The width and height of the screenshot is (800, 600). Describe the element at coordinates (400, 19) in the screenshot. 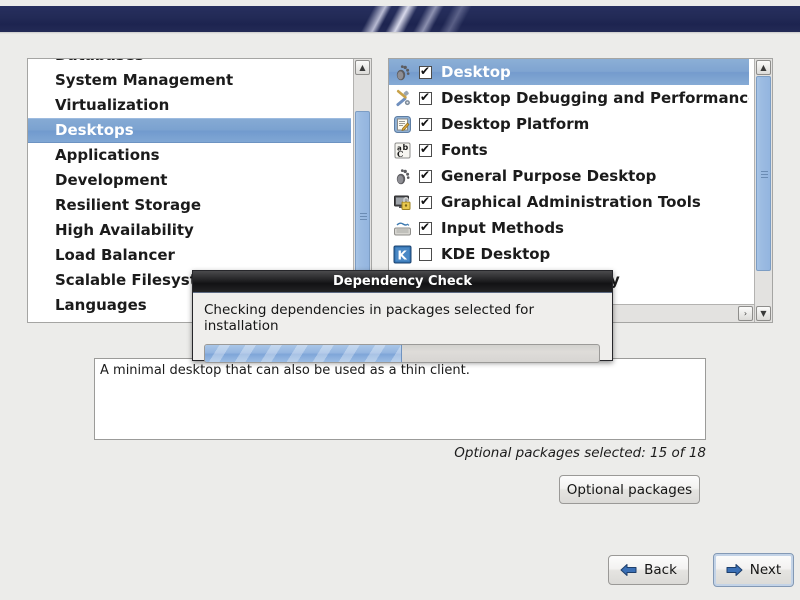

I see `installer-banner` at that location.